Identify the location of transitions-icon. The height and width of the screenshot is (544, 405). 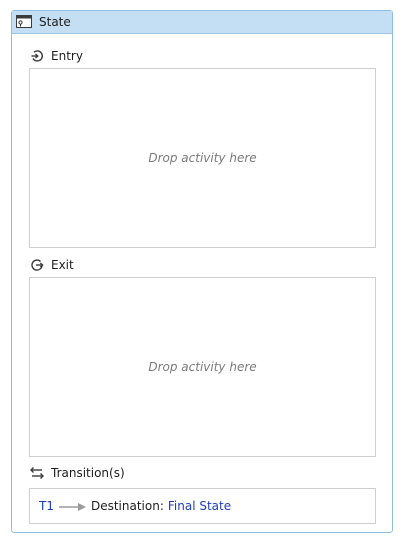
(37, 473).